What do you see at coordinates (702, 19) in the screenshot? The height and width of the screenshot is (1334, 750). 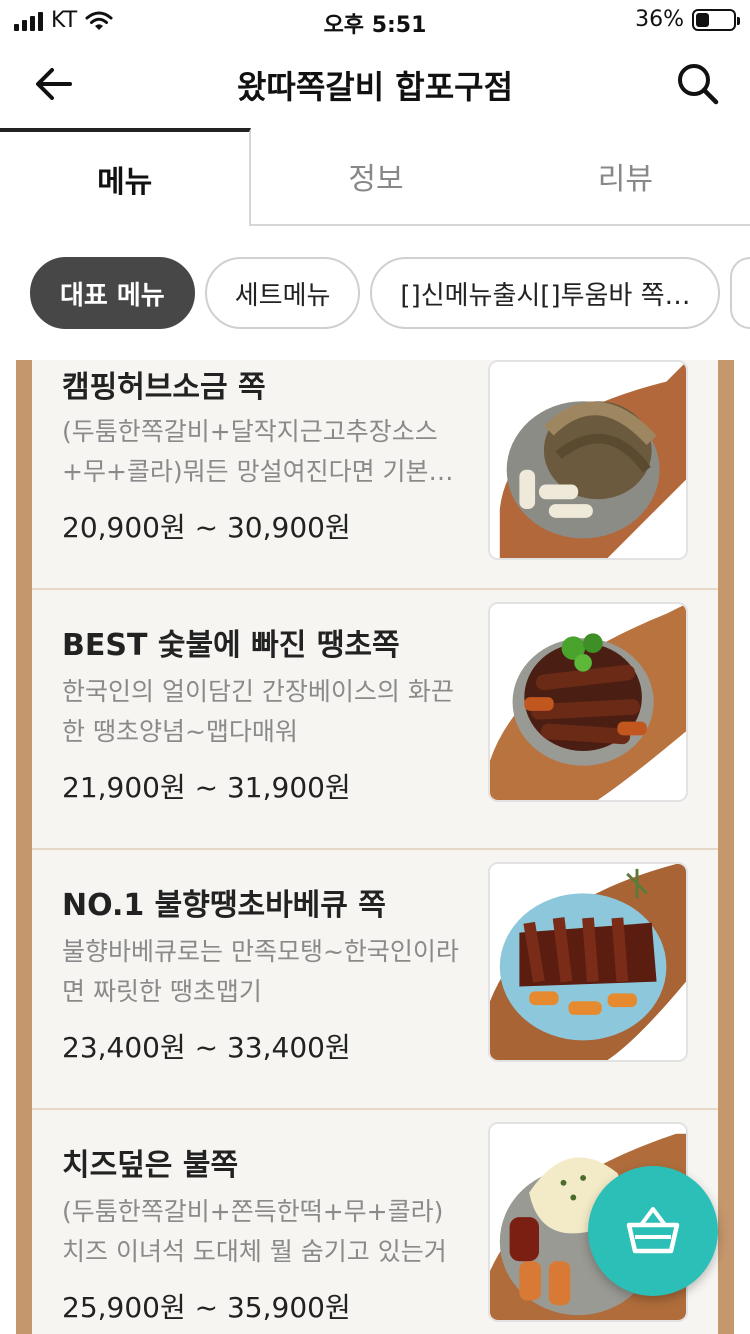 I see `battery-fill` at bounding box center [702, 19].